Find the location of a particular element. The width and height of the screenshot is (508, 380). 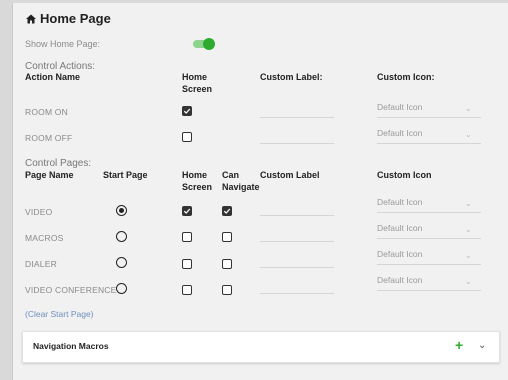

header-custom-icon: Custom Icon: is located at coordinates (406, 77).